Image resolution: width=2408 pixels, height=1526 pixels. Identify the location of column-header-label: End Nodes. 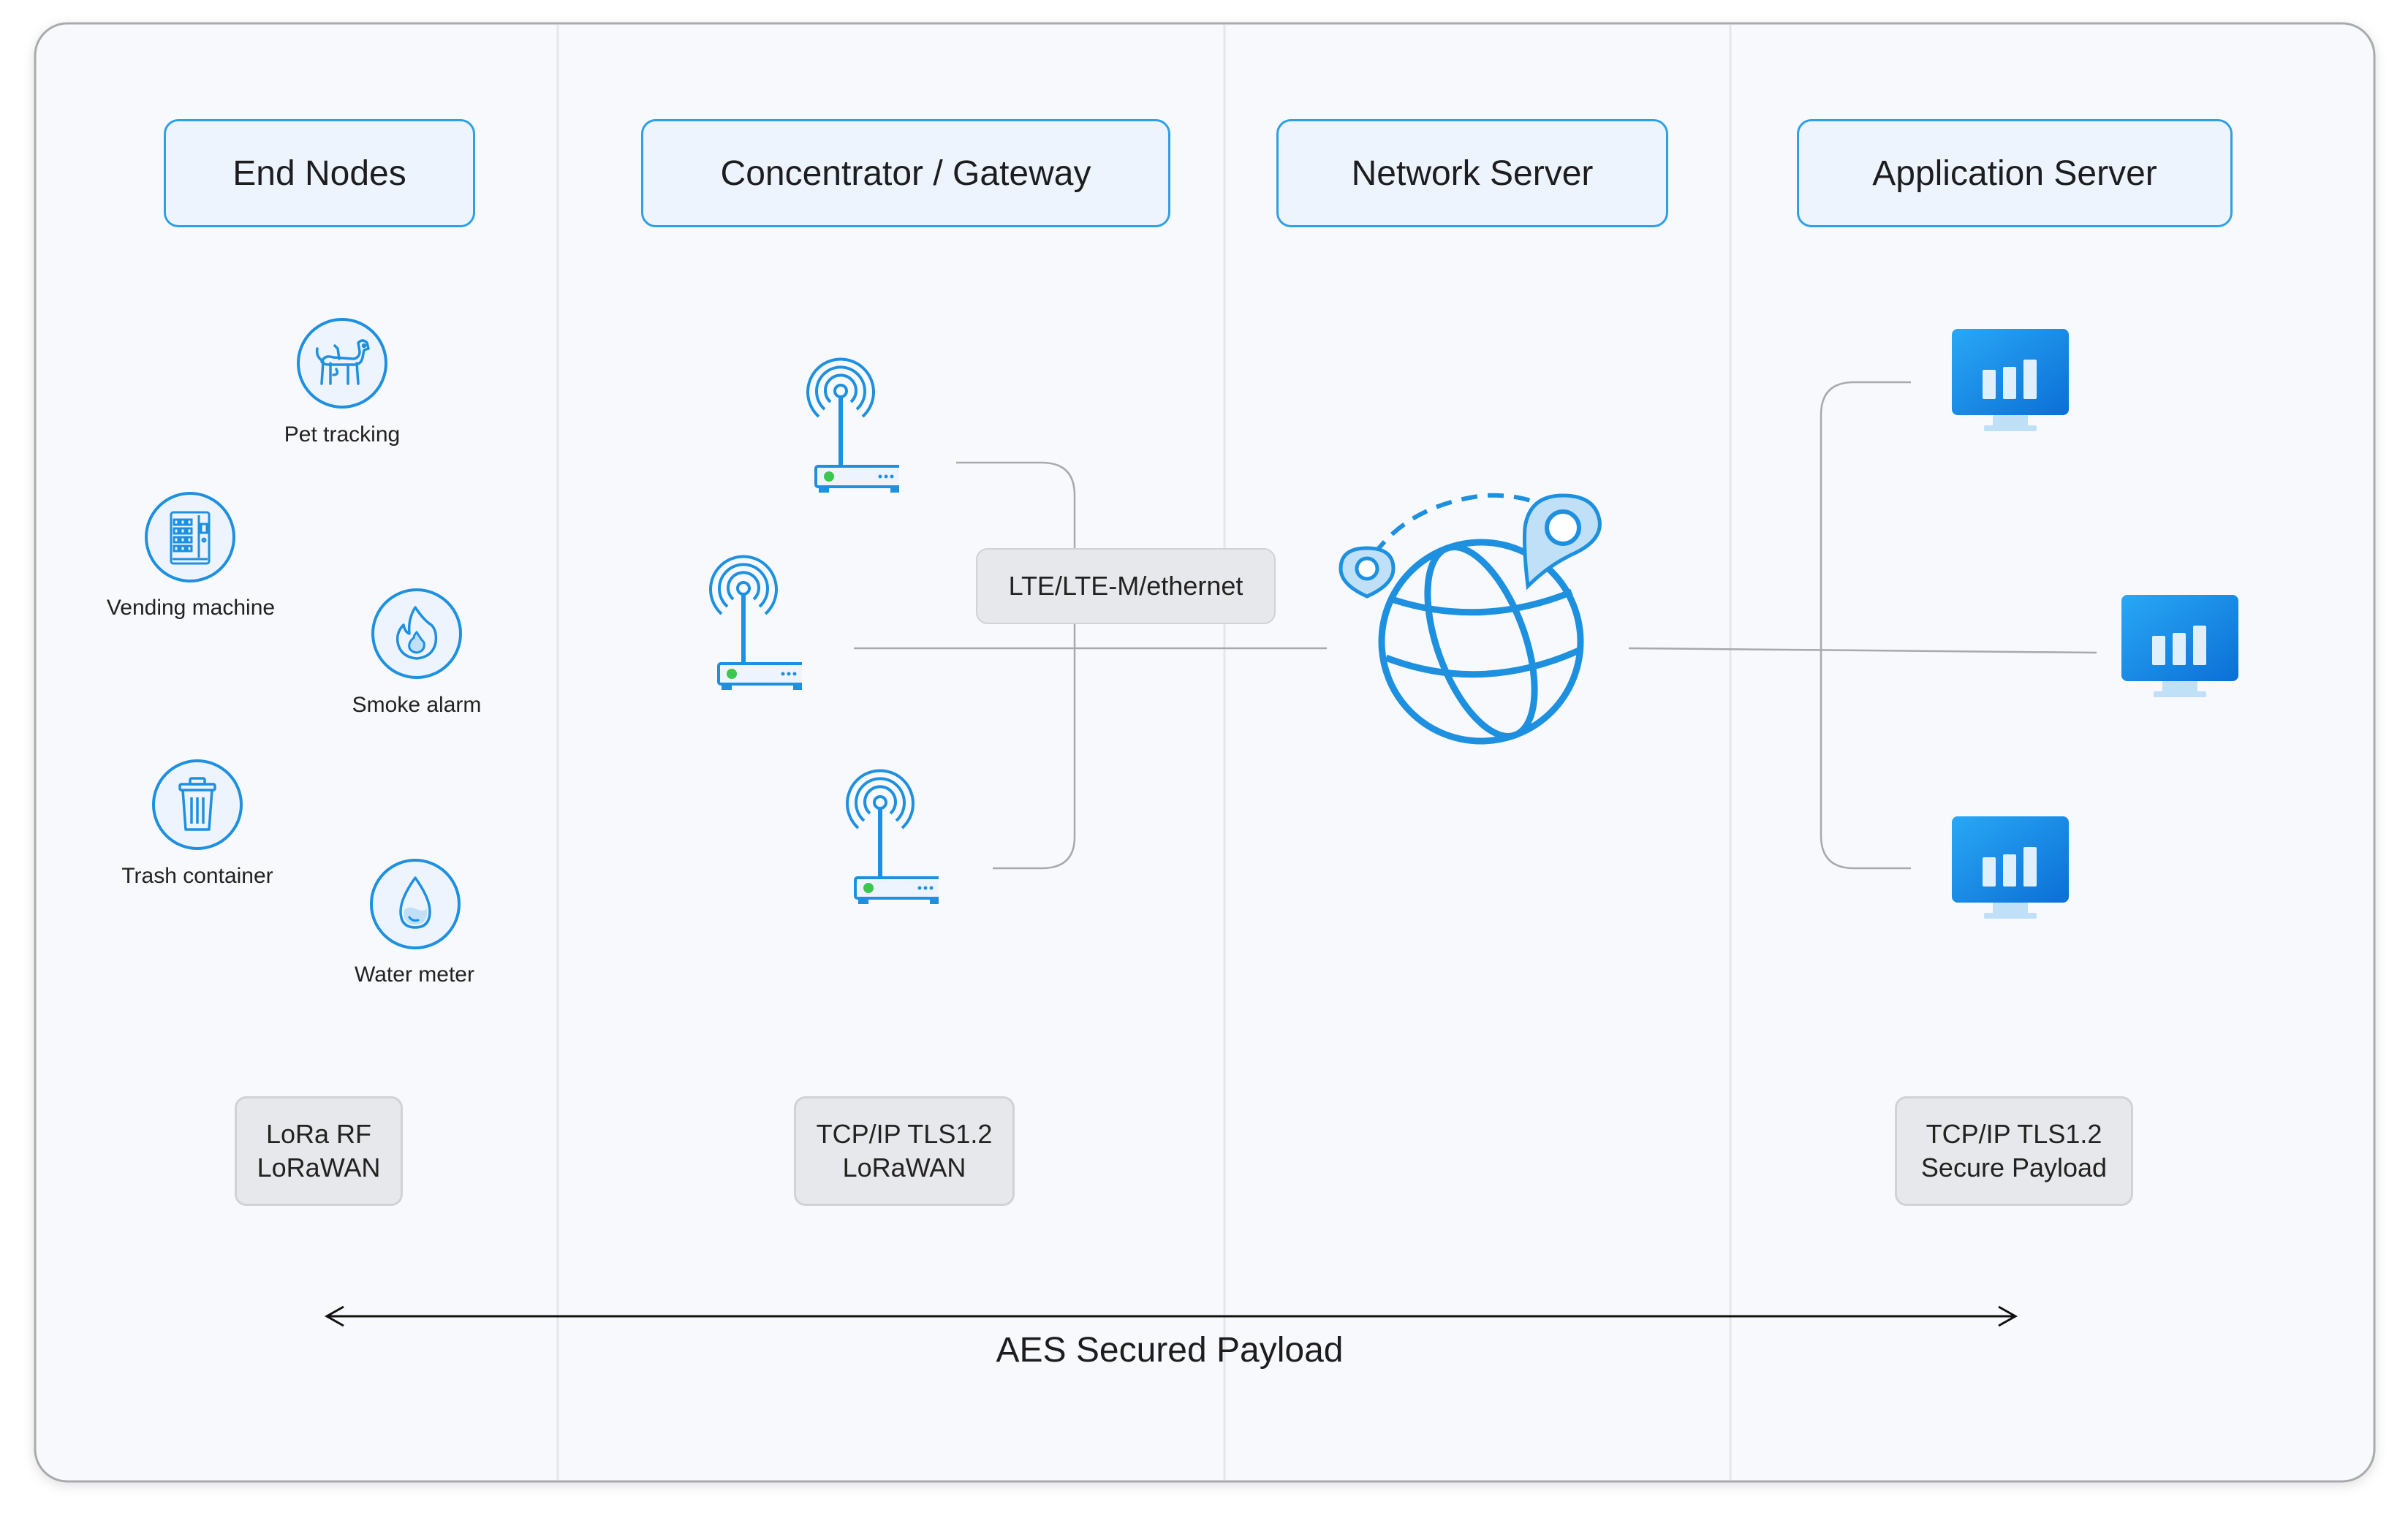
(319, 173).